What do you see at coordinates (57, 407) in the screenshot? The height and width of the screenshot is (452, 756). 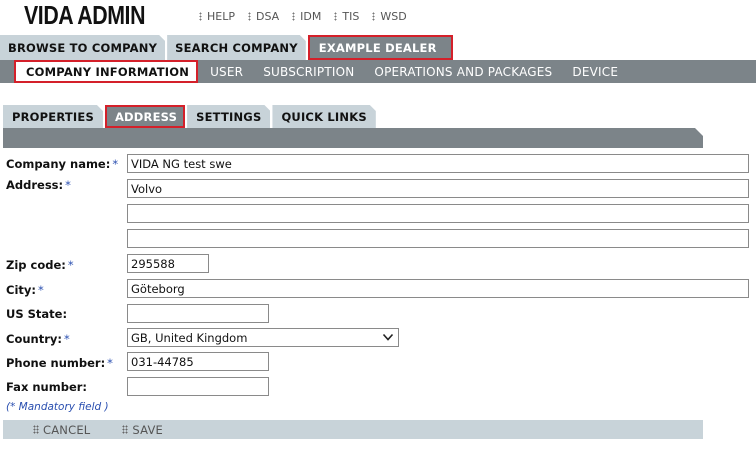 I see `mandatory-field-note: (* Mandatory field )` at bounding box center [57, 407].